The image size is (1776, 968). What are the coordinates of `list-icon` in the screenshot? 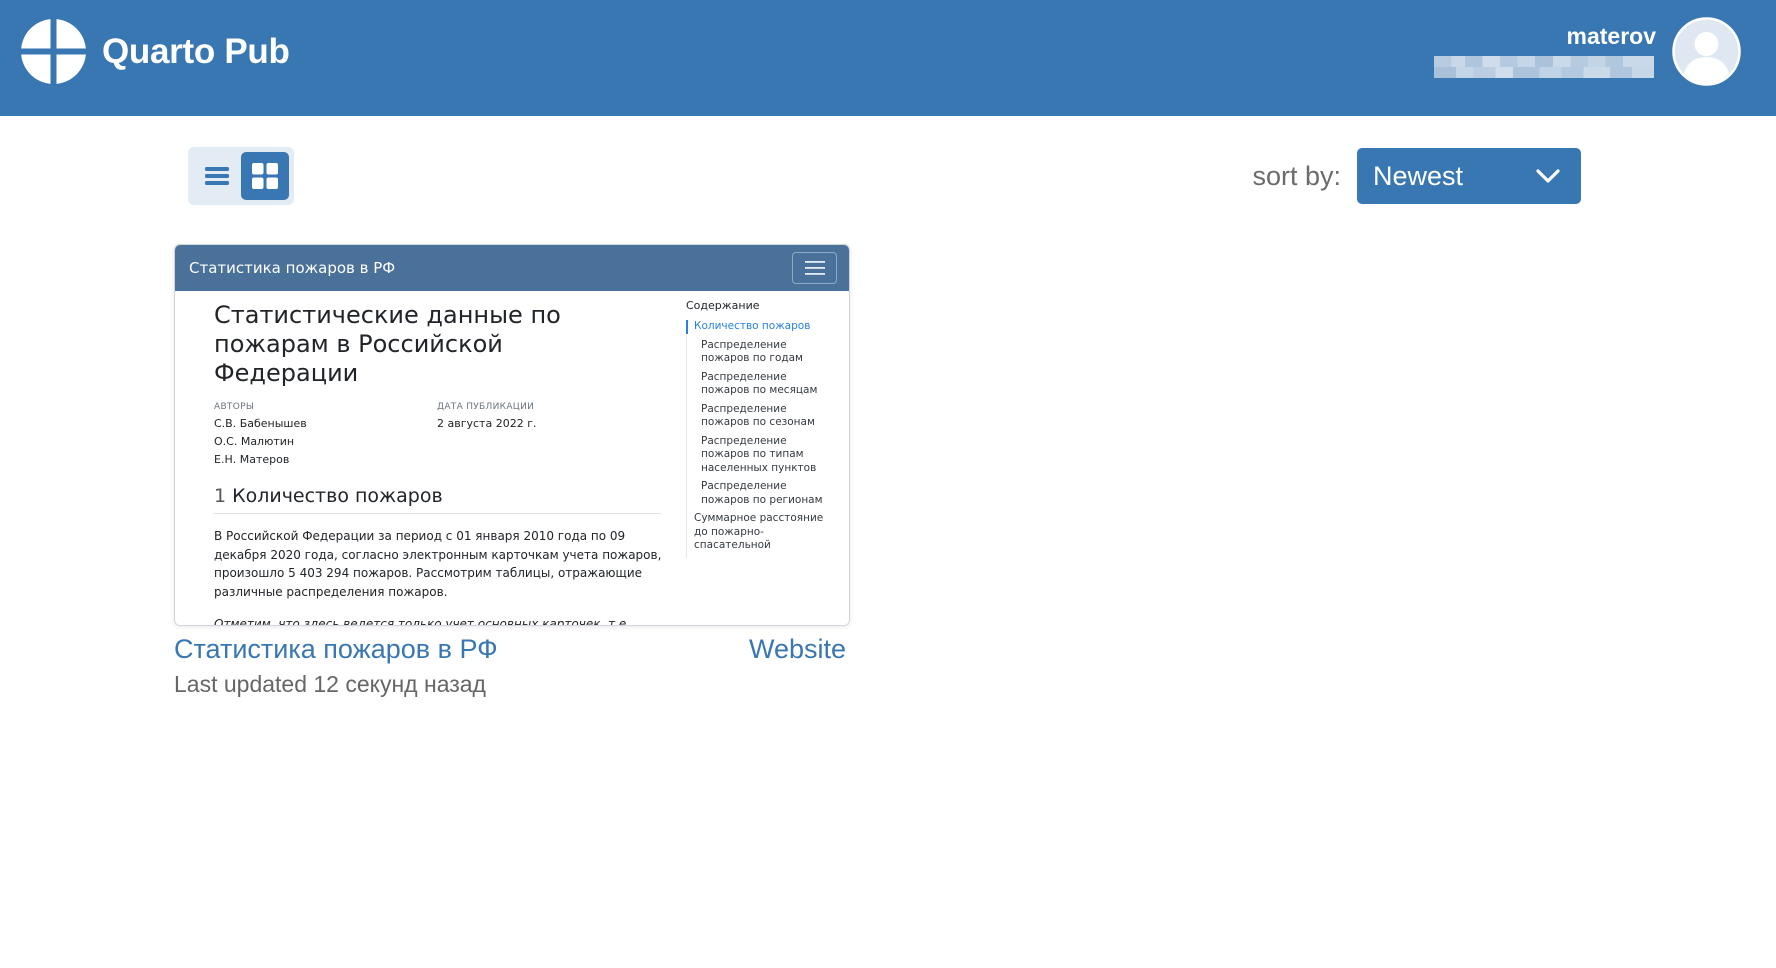 It's located at (217, 176).